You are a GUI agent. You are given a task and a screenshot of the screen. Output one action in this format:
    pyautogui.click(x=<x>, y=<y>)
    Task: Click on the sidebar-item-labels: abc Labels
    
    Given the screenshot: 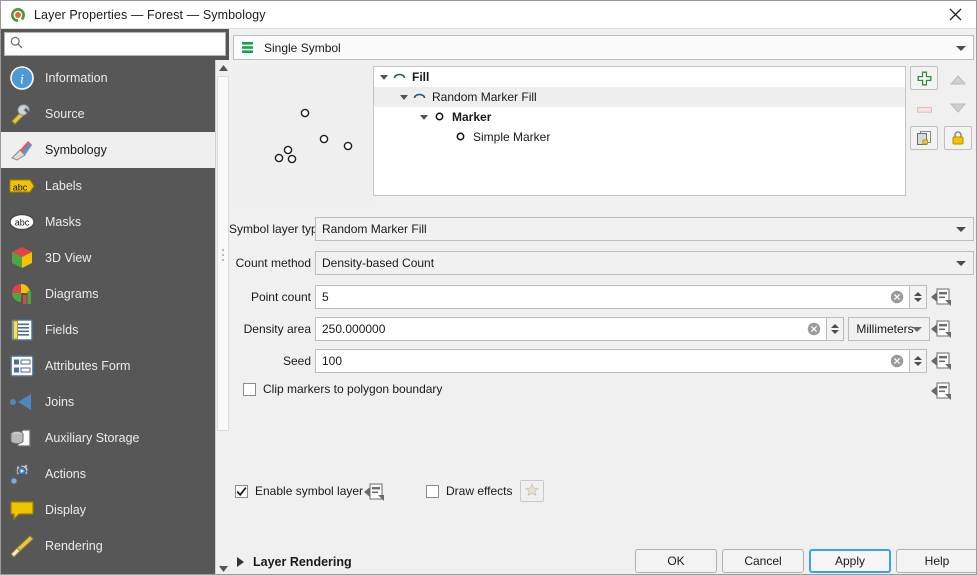 What is the action you would take?
    pyautogui.click(x=108, y=186)
    